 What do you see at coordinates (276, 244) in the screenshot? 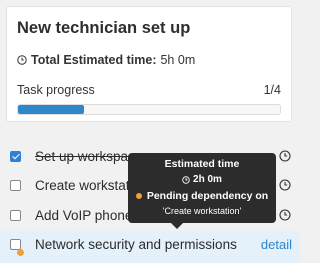
I see `task-detail-link: detail` at bounding box center [276, 244].